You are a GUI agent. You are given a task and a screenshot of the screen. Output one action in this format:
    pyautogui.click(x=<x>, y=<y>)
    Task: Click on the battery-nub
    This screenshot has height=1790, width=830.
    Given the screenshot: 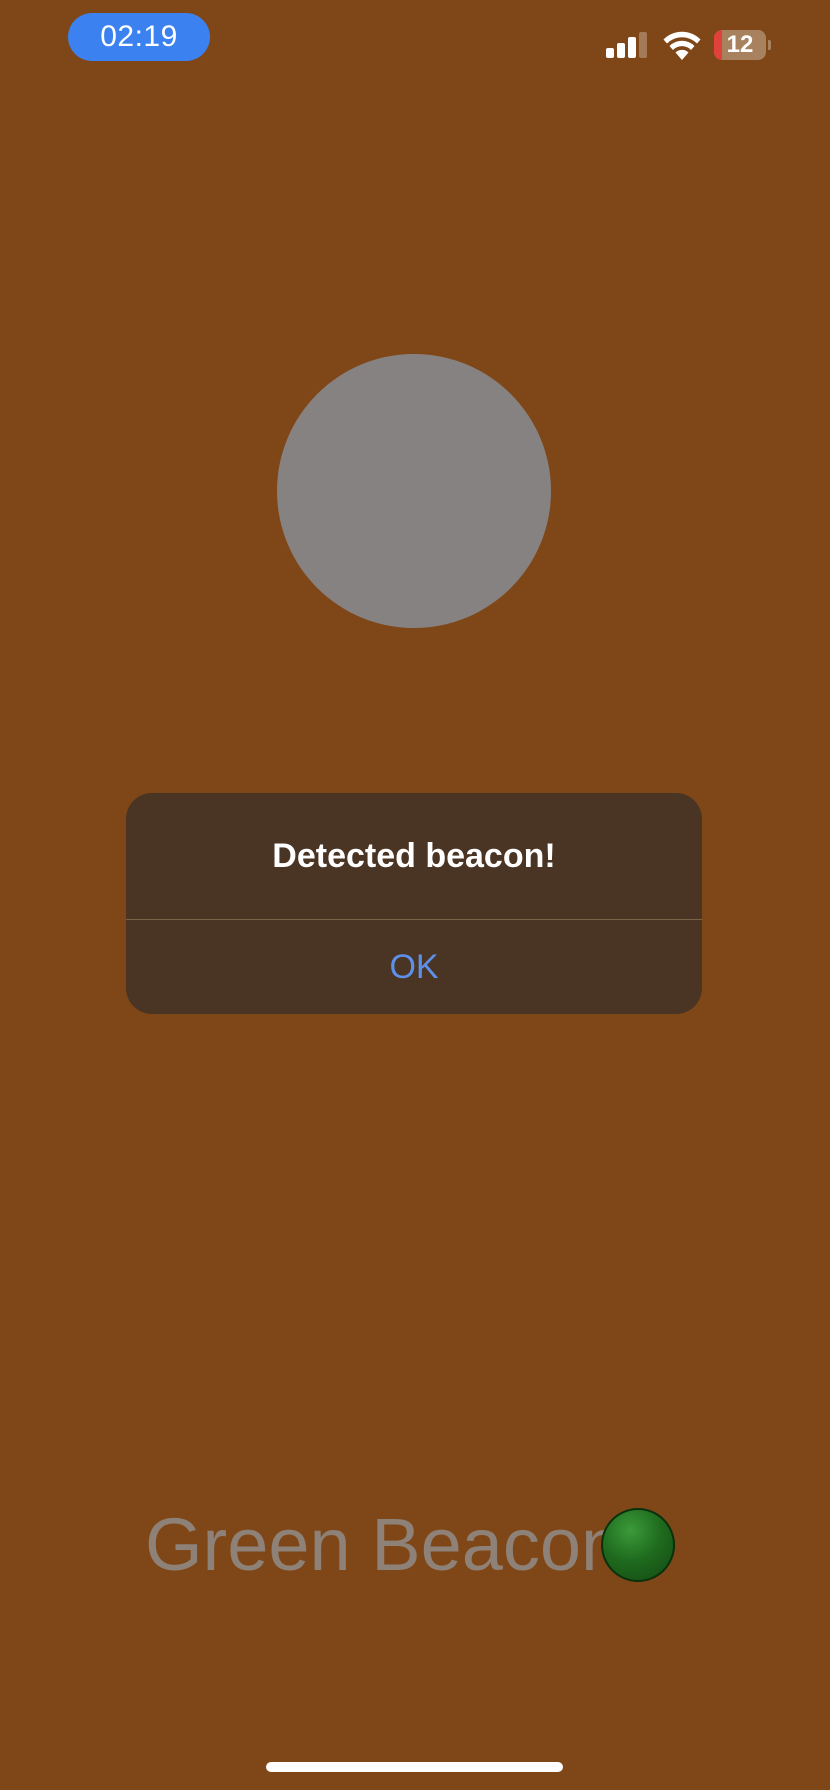 What is the action you would take?
    pyautogui.click(x=769, y=45)
    